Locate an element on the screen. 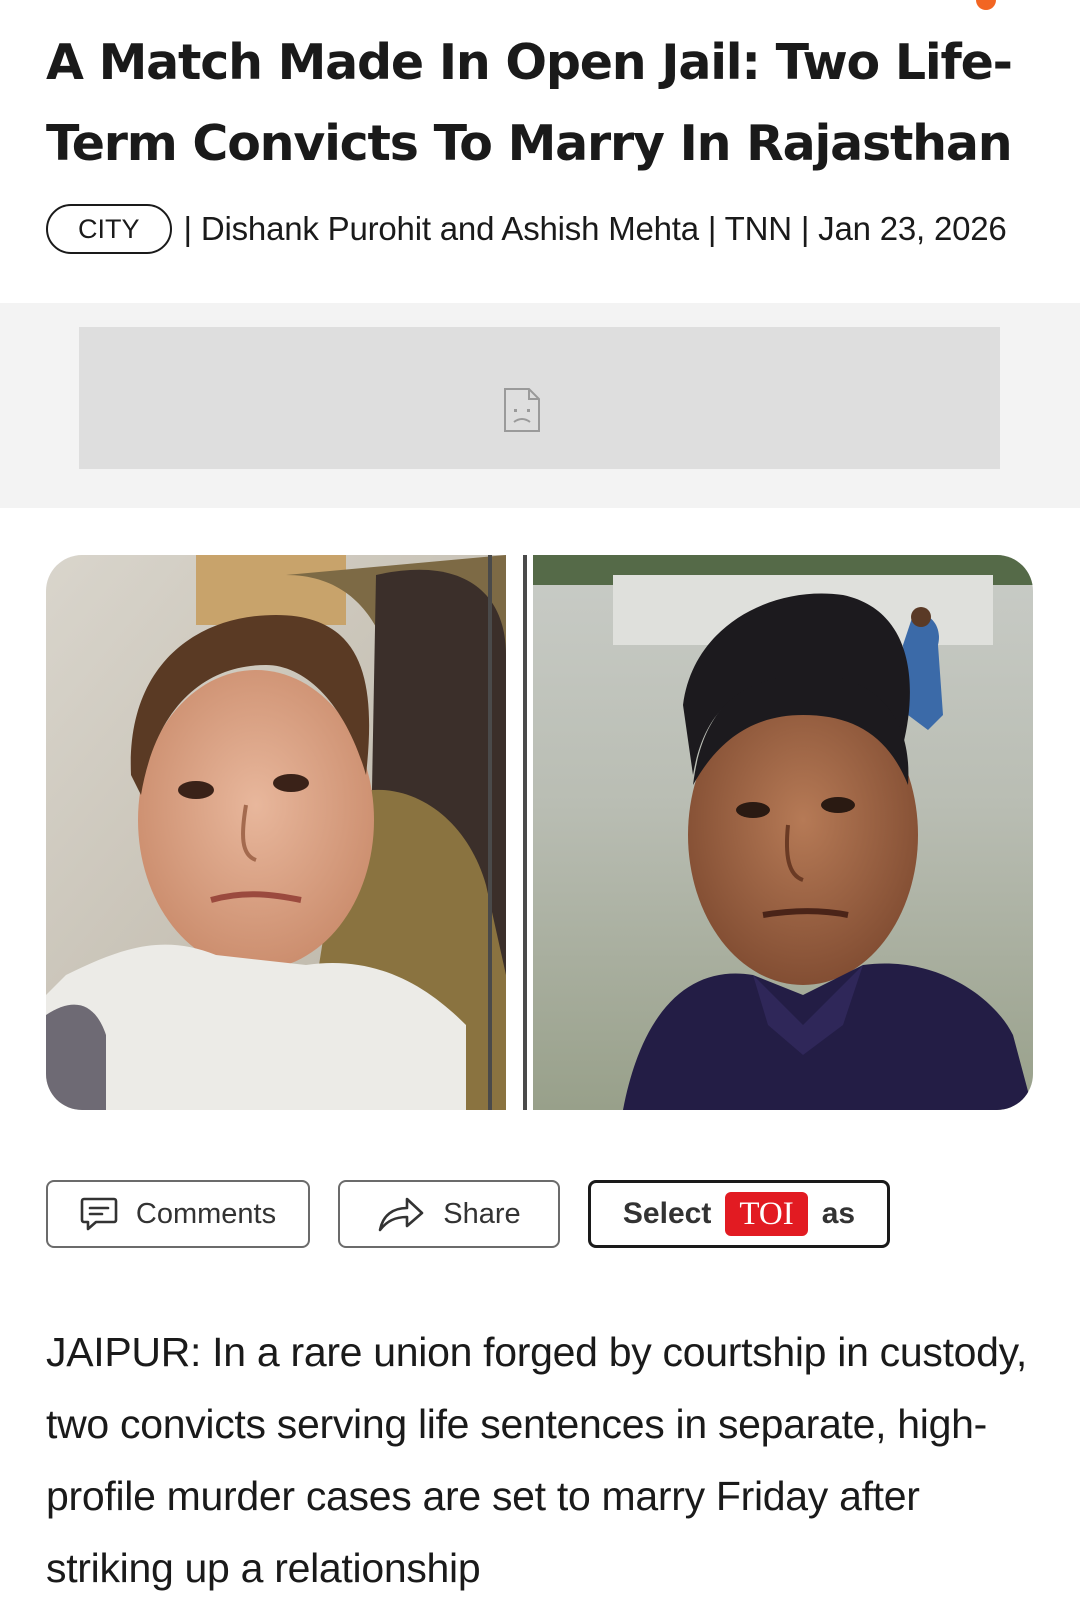 The width and height of the screenshot is (1080, 1608). article-action-bar: Comments Share Select TOI as is located at coordinates (468, 1214).